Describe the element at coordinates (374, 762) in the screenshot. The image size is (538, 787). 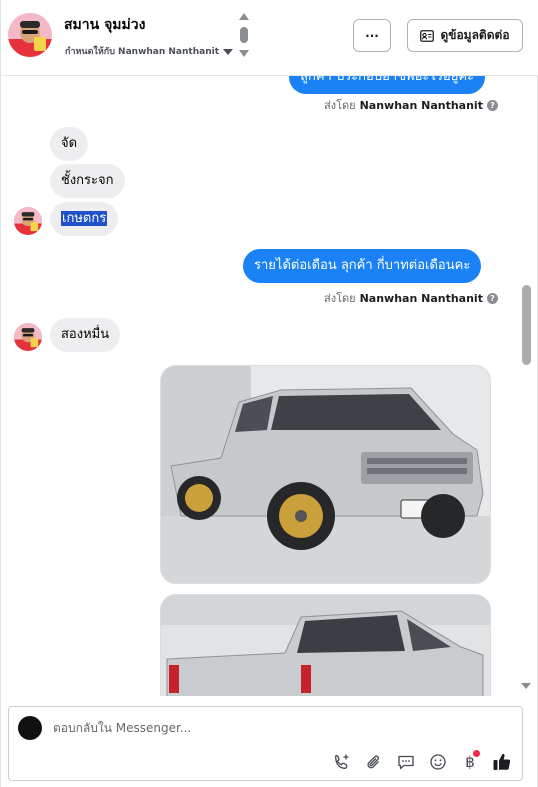
I see `paperclip-icon` at that location.